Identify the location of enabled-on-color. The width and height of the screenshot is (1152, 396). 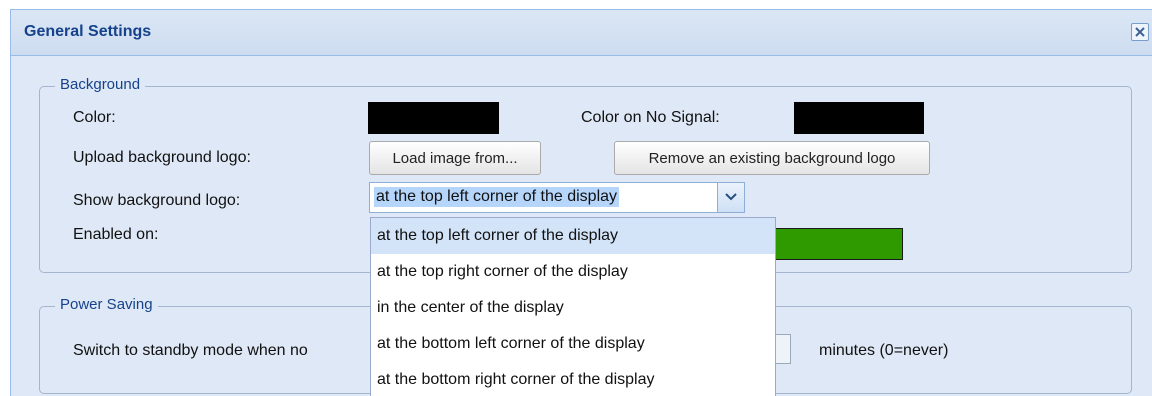
(837, 244).